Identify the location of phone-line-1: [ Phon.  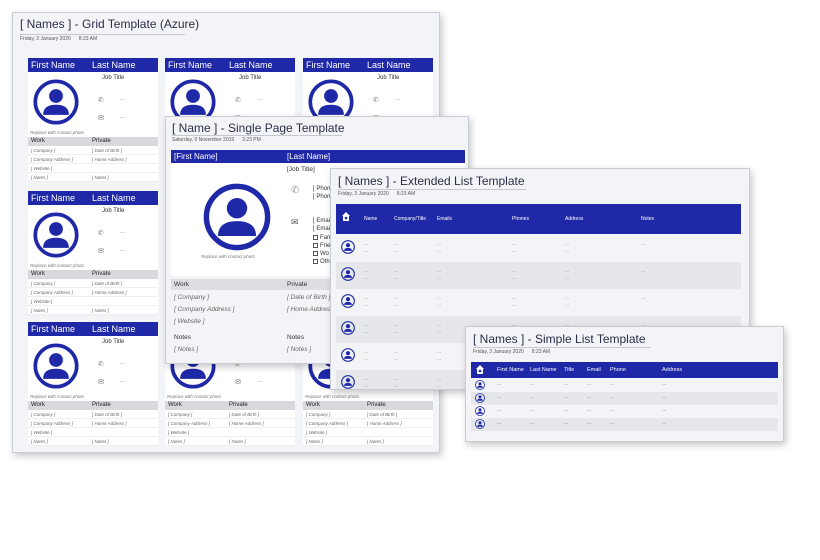
(321, 189).